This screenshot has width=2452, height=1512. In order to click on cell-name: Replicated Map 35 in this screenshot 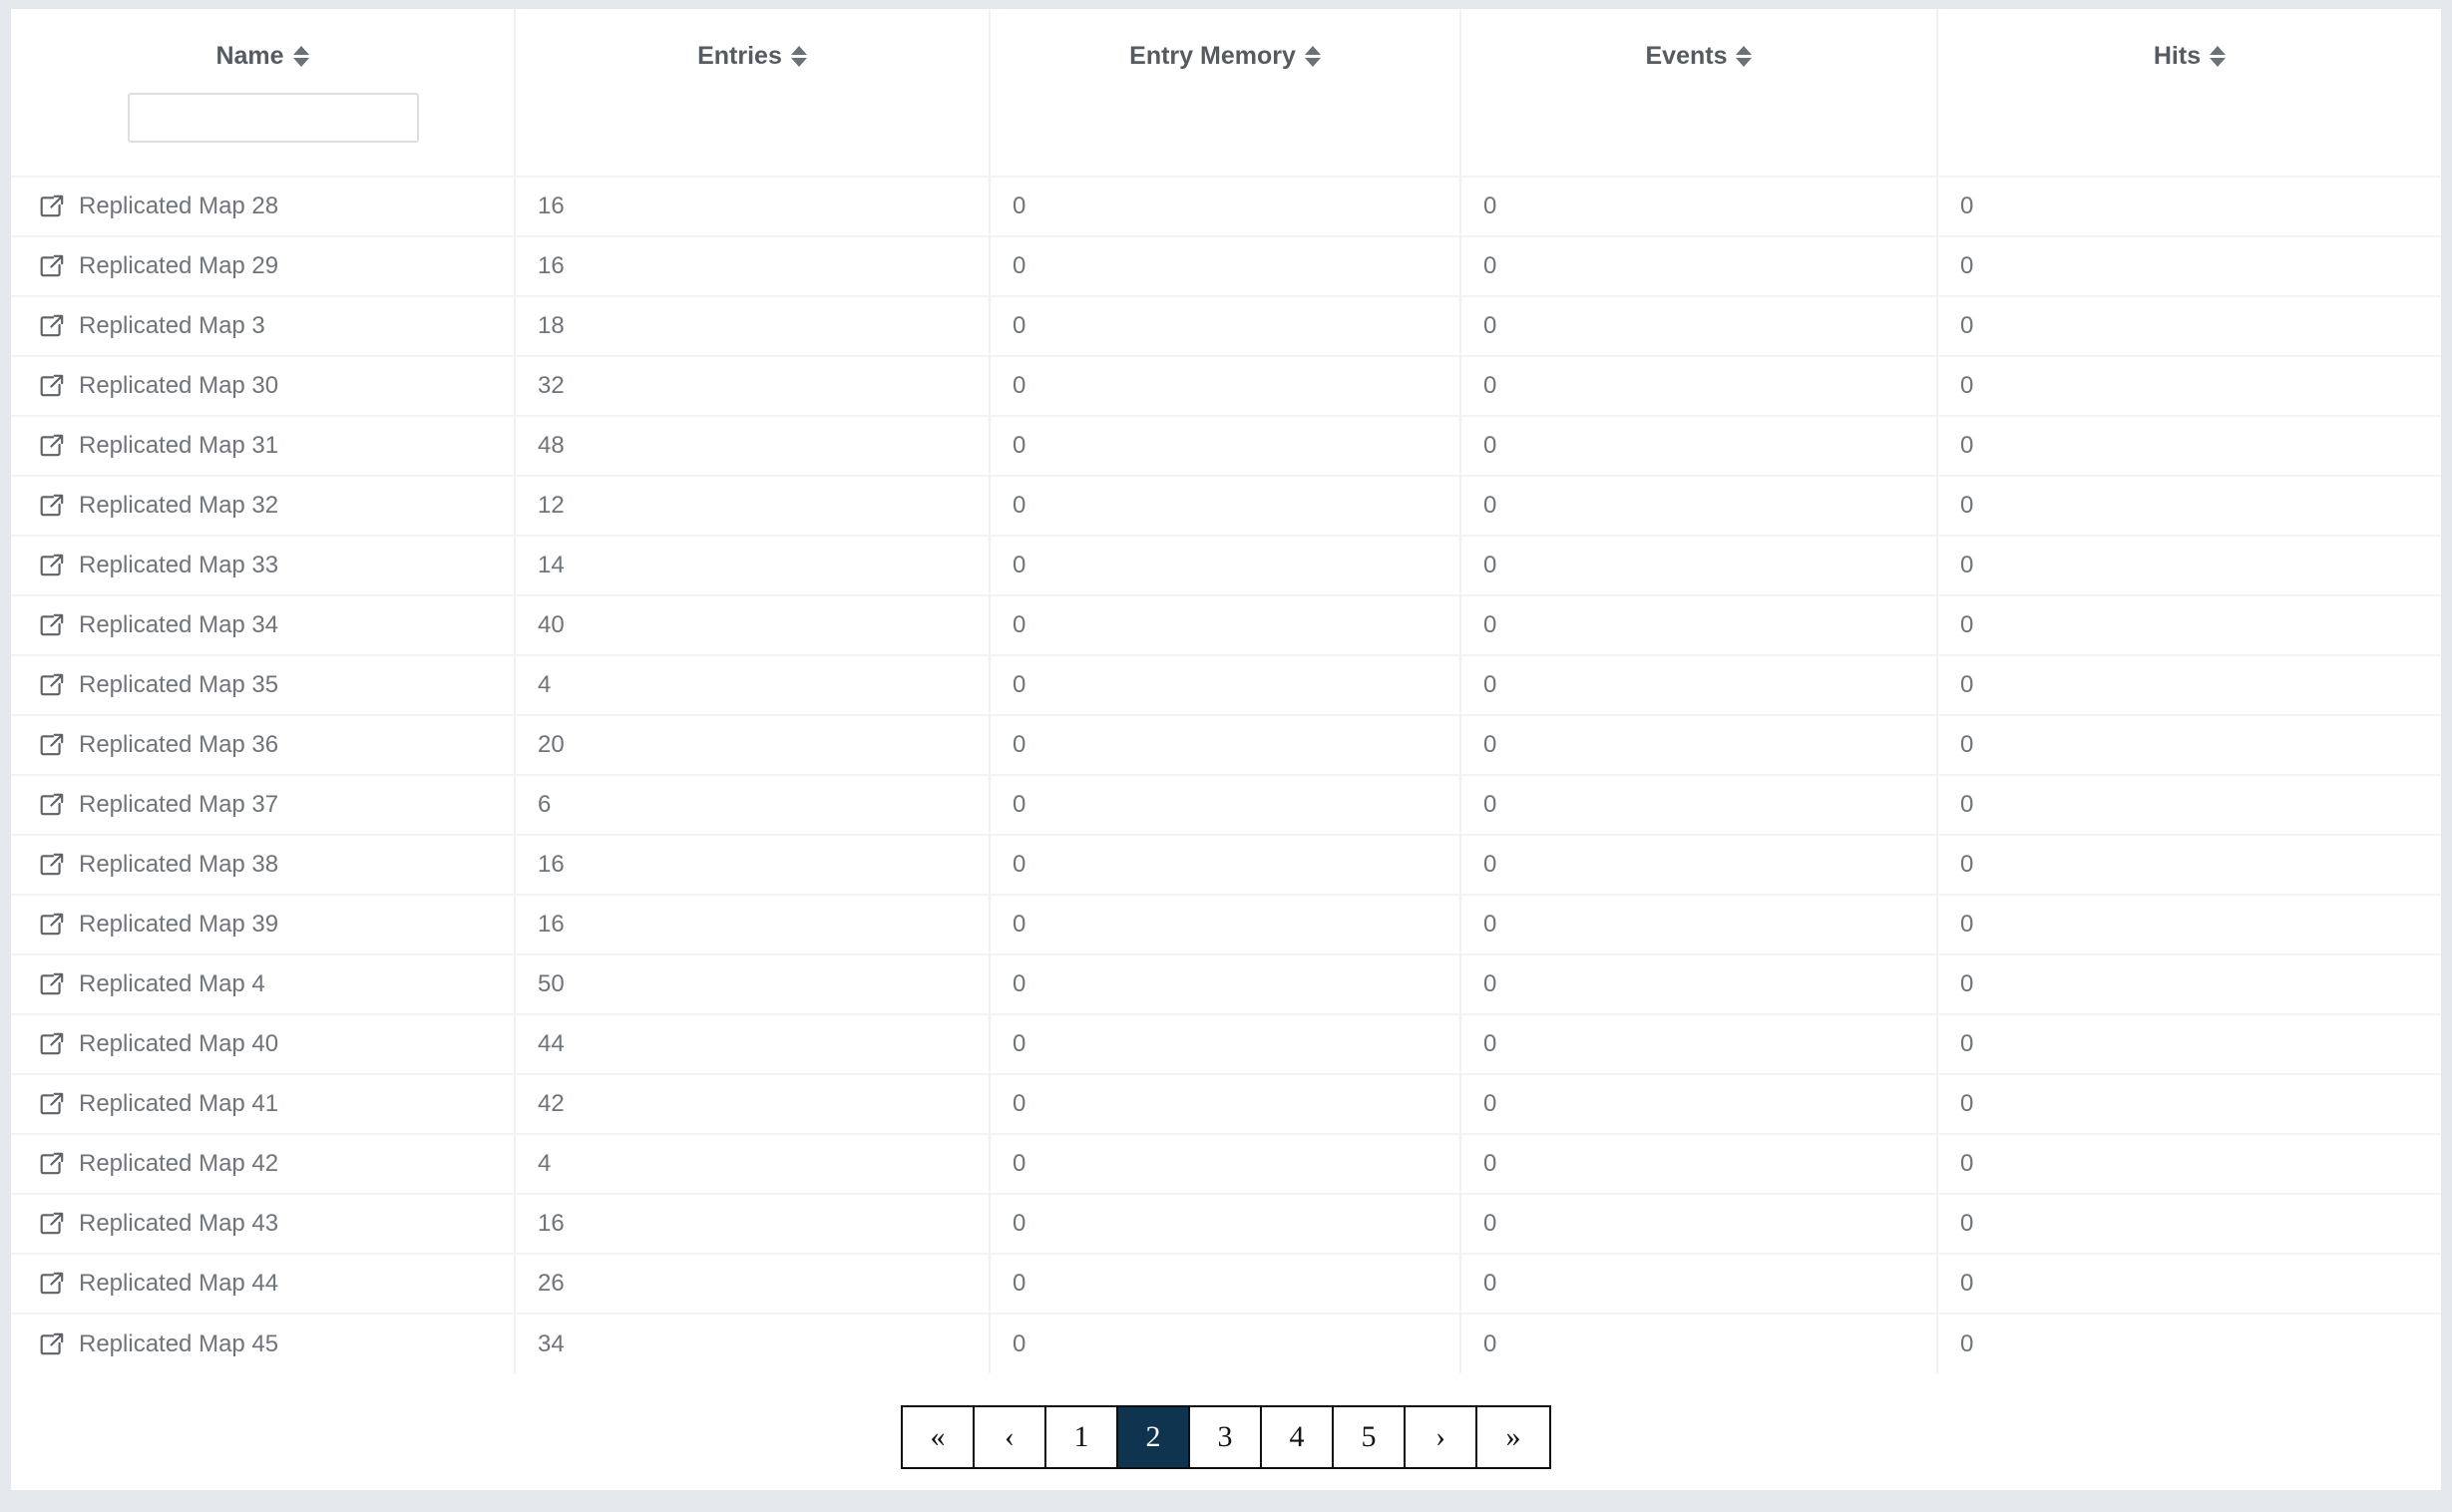, I will do `click(263, 685)`.